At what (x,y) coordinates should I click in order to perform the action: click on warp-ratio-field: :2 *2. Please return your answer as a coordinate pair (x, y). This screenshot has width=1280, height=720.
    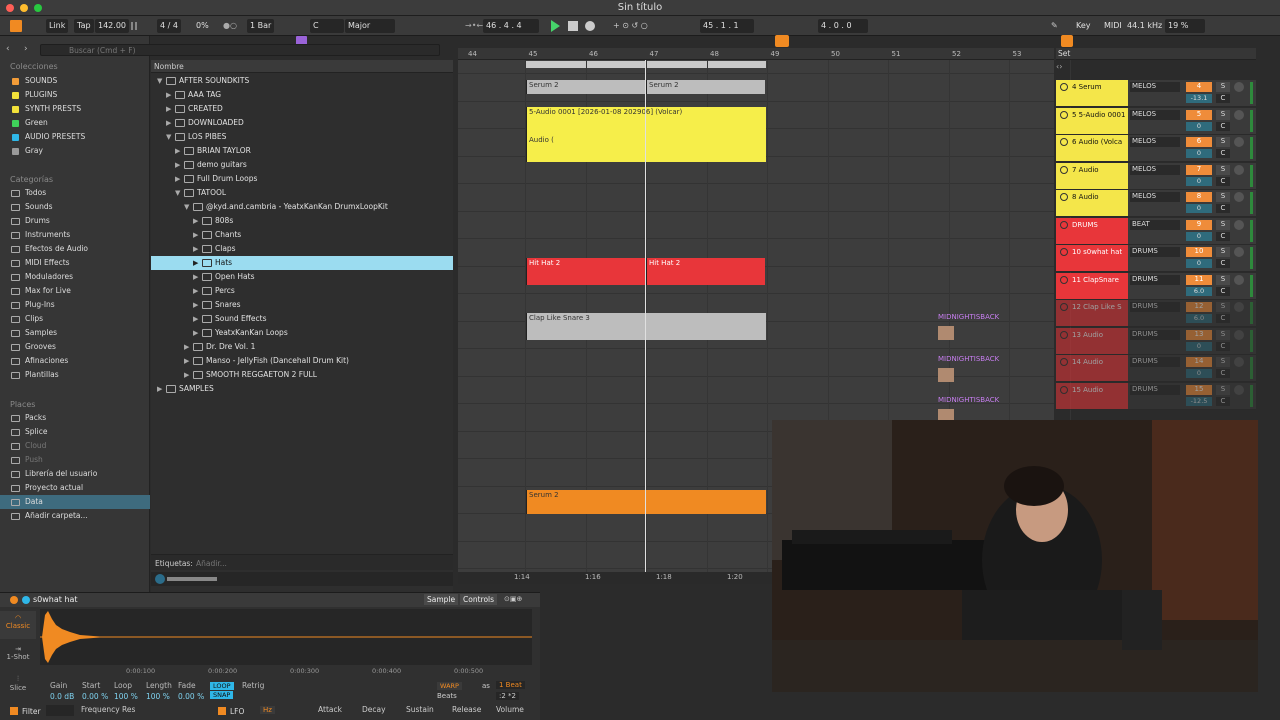
    Looking at the image, I should click on (507, 696).